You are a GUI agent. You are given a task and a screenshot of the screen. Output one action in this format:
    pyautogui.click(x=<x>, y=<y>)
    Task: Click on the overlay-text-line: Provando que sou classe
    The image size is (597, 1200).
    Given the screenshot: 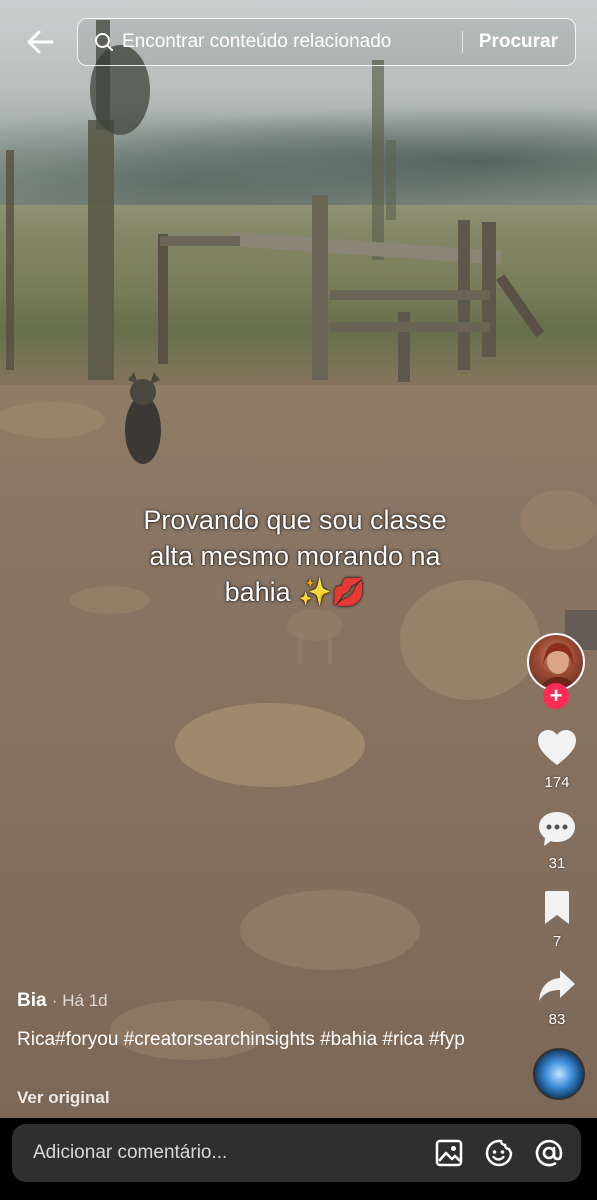 What is the action you would take?
    pyautogui.click(x=295, y=520)
    